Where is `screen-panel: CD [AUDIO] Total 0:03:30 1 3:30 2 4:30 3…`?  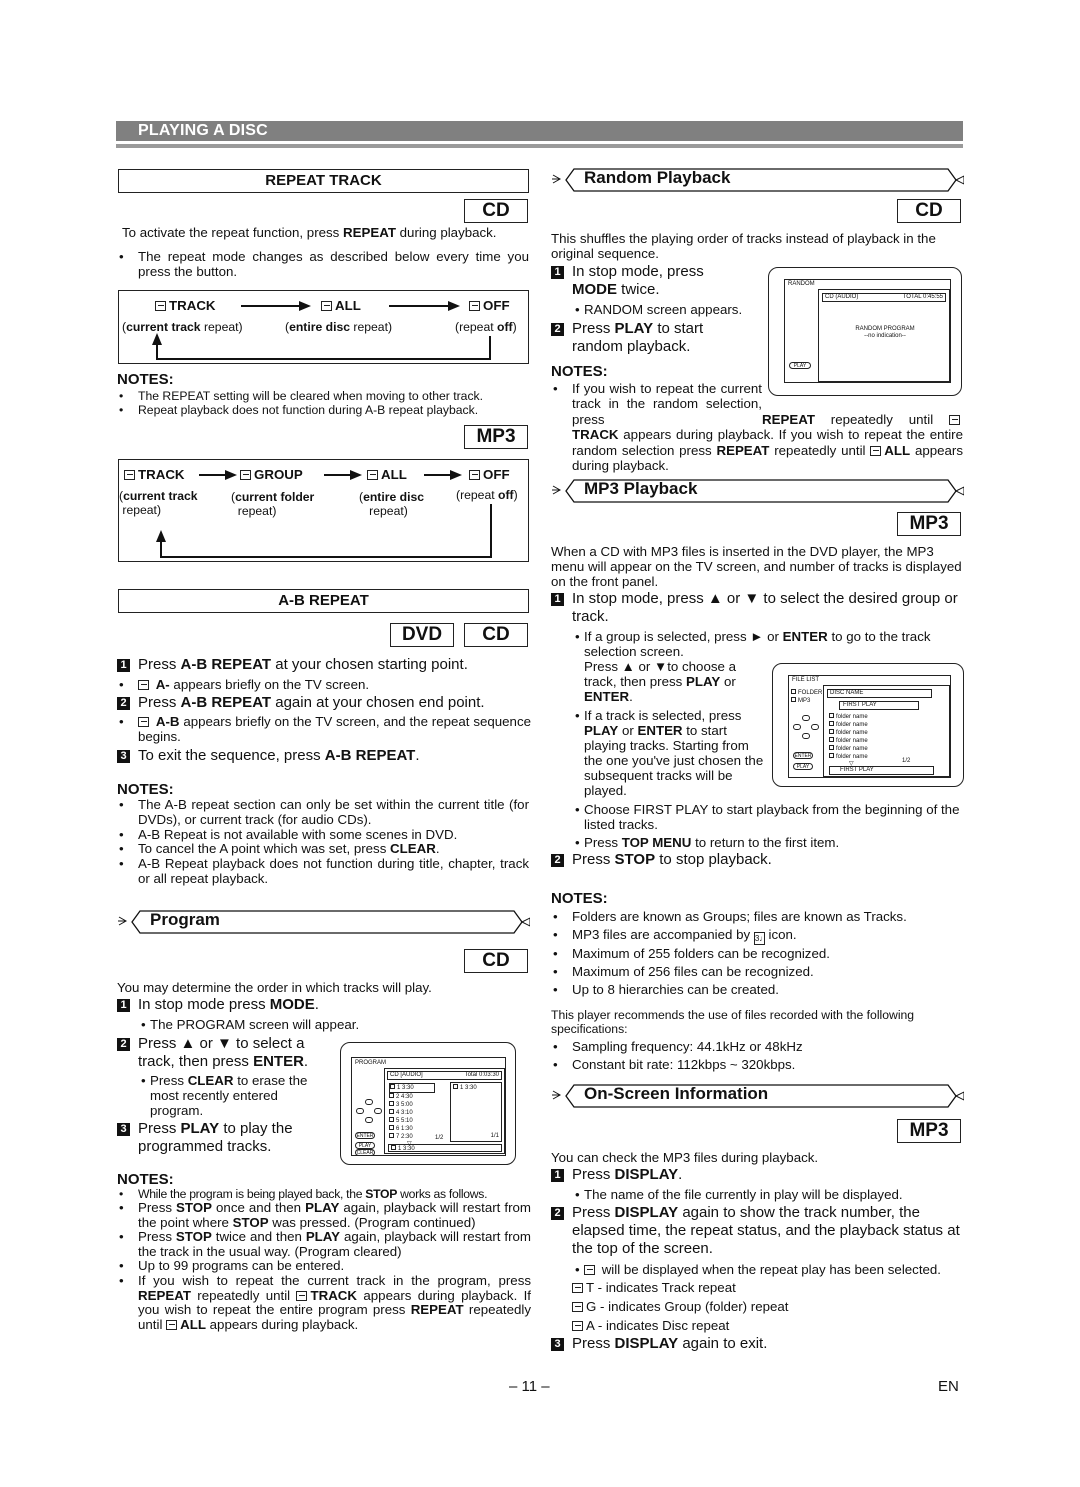
screen-panel: CD [AUDIO] Total 0:03:30 1 3:30 2 4:30 3… is located at coordinates (444, 1111).